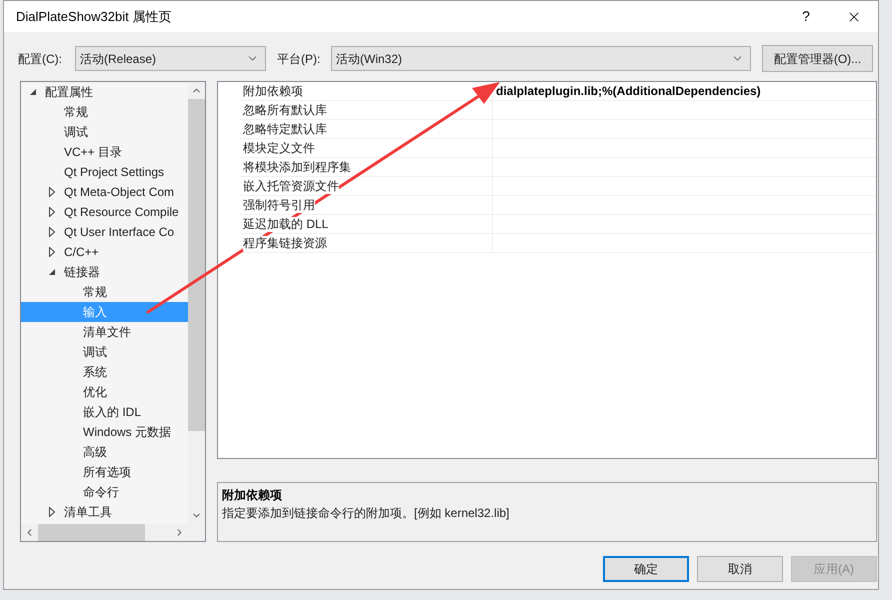  Describe the element at coordinates (170, 58) in the screenshot. I see `dropdown-field: 活动(Release)` at that location.